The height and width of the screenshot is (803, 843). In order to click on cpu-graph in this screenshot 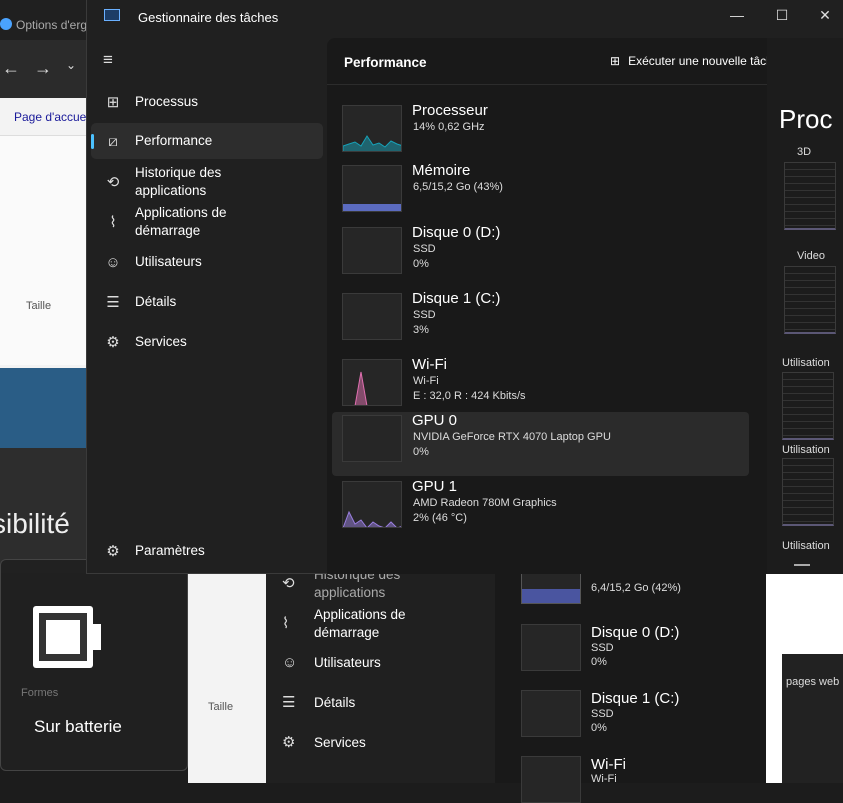, I will do `click(372, 128)`.